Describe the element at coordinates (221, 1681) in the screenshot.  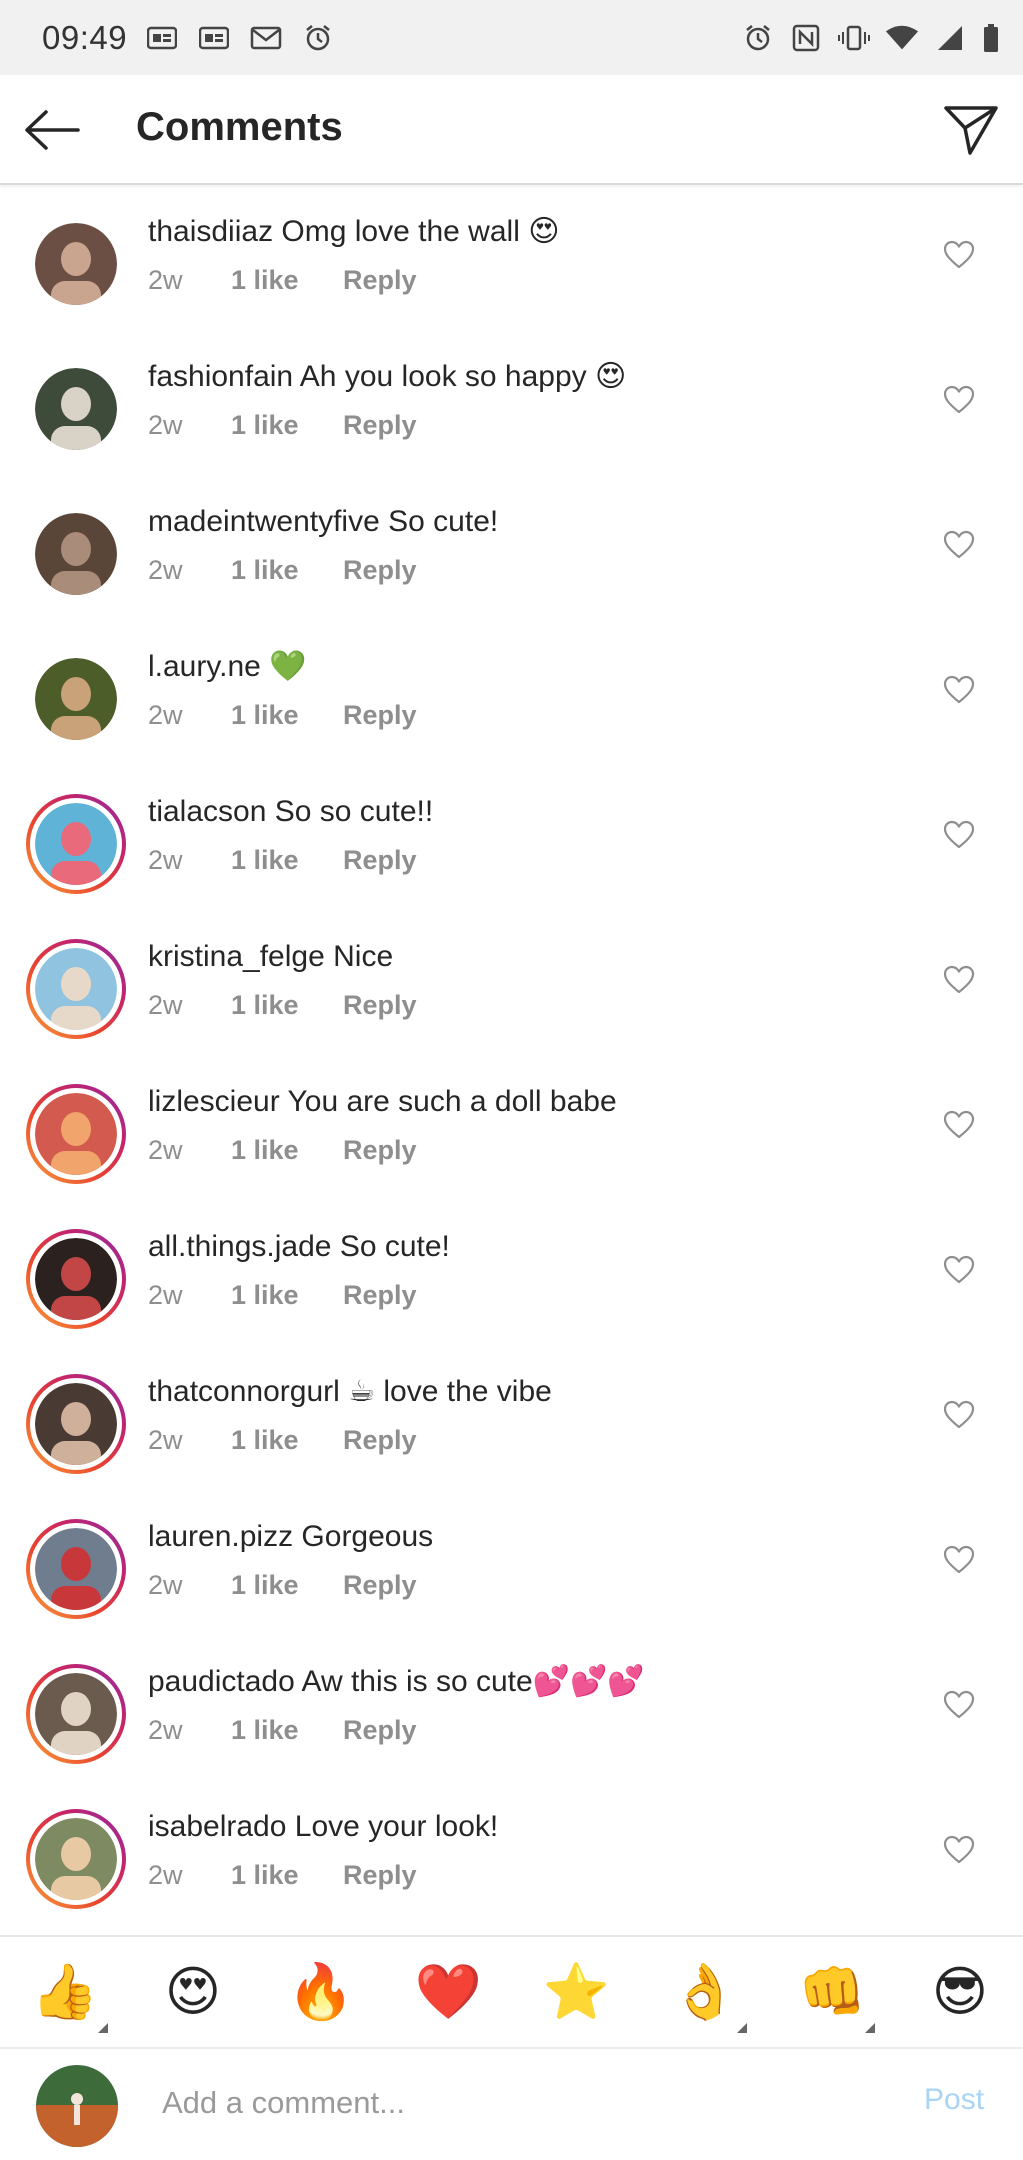
I see `comment-username: paudictado` at that location.